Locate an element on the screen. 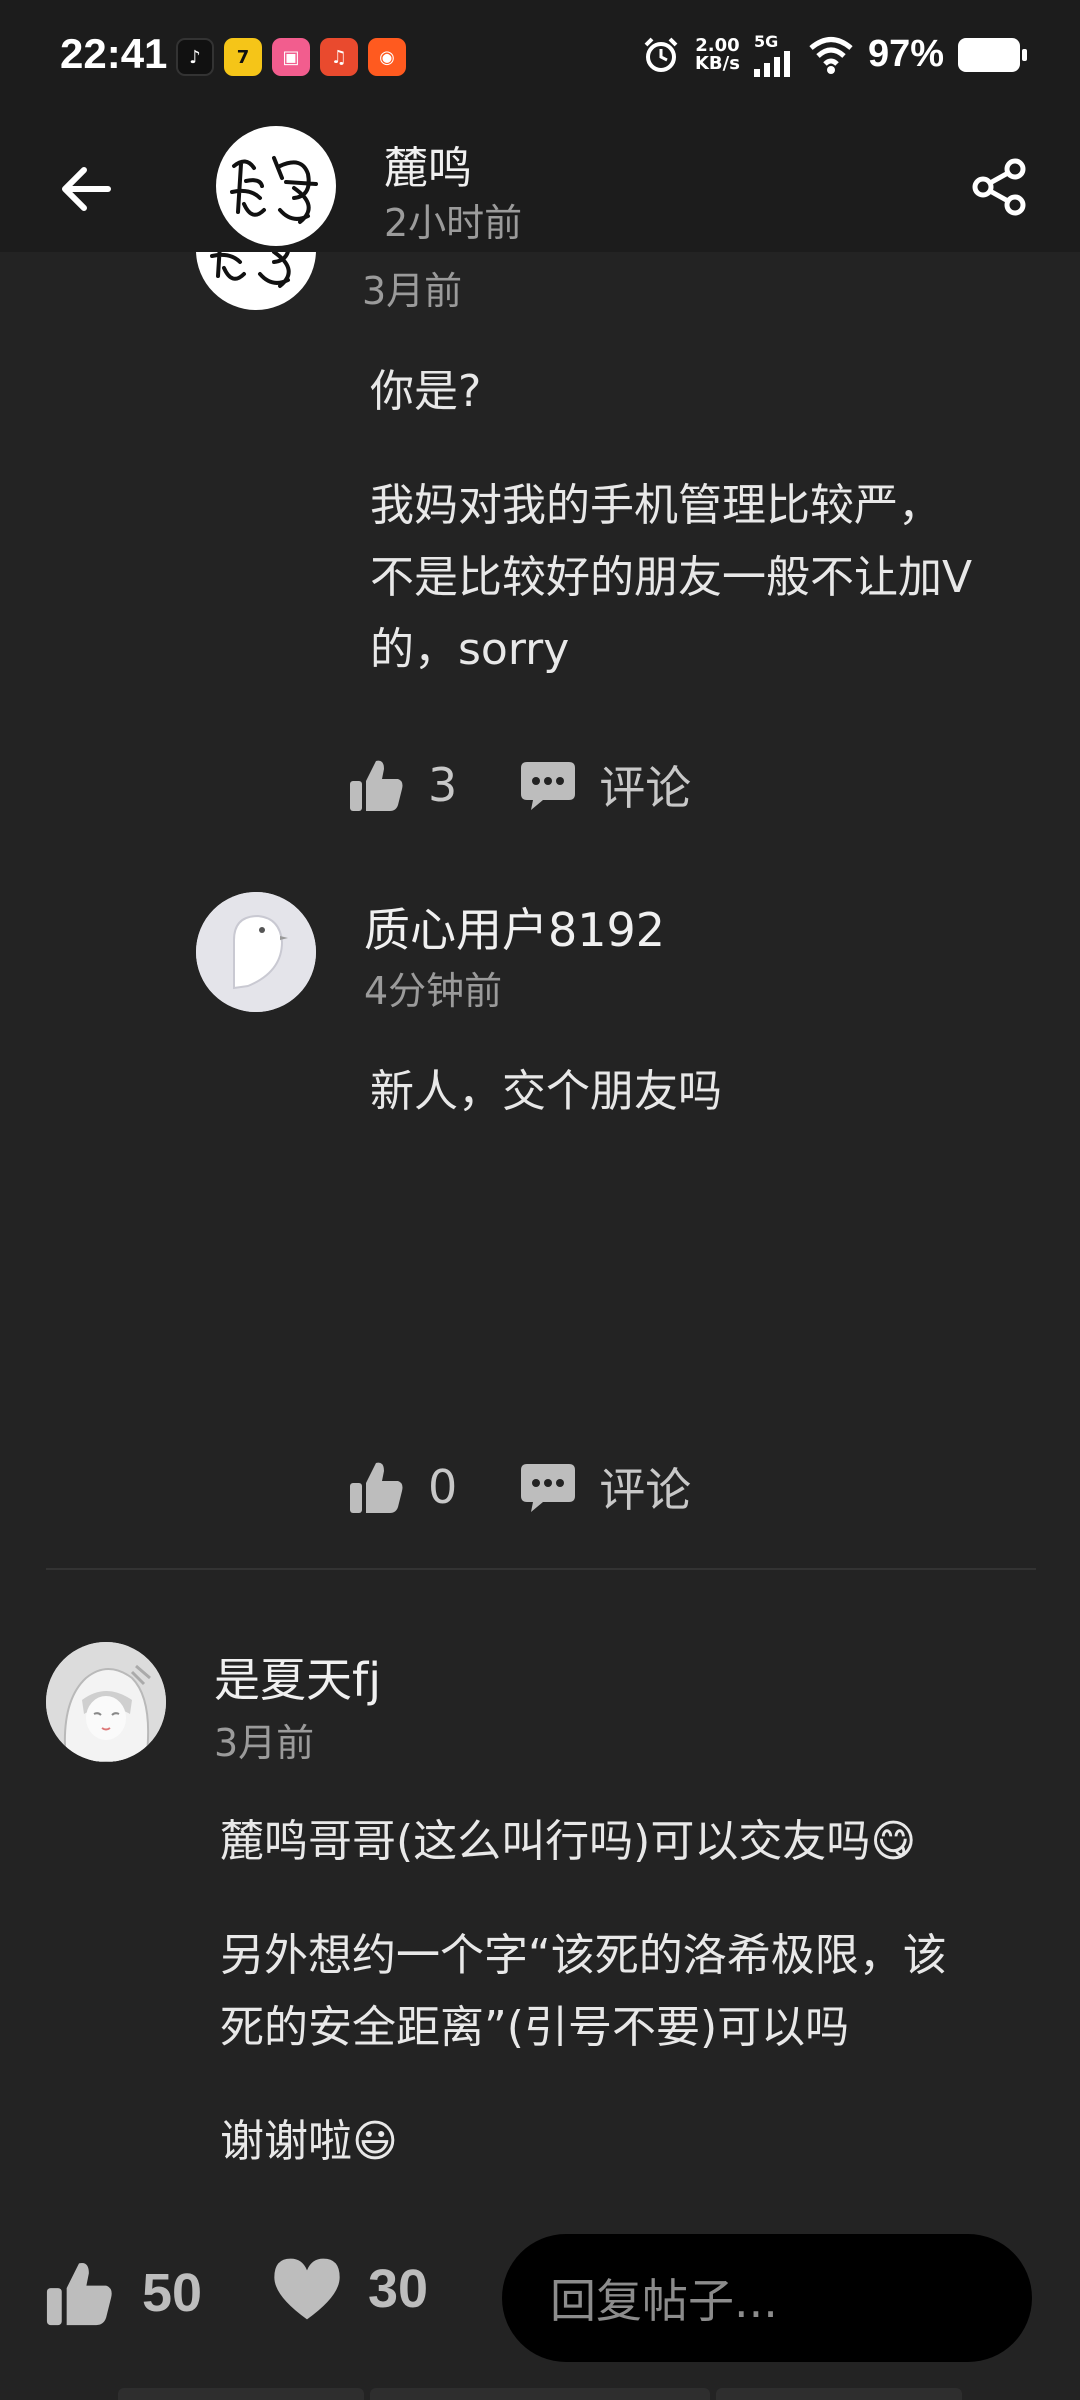  post-time: 3月前 is located at coordinates (264, 1743).